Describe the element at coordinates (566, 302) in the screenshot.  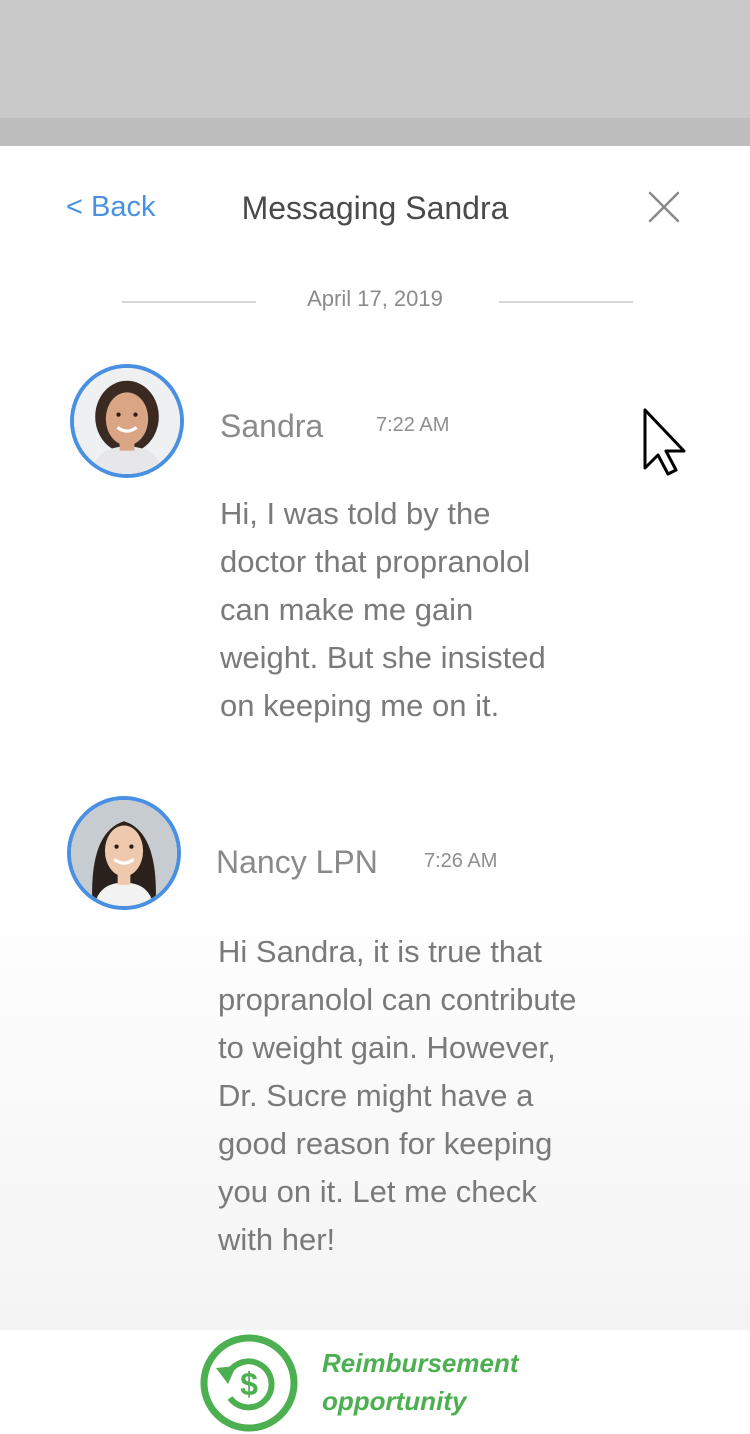
I see `divider-line-right` at that location.